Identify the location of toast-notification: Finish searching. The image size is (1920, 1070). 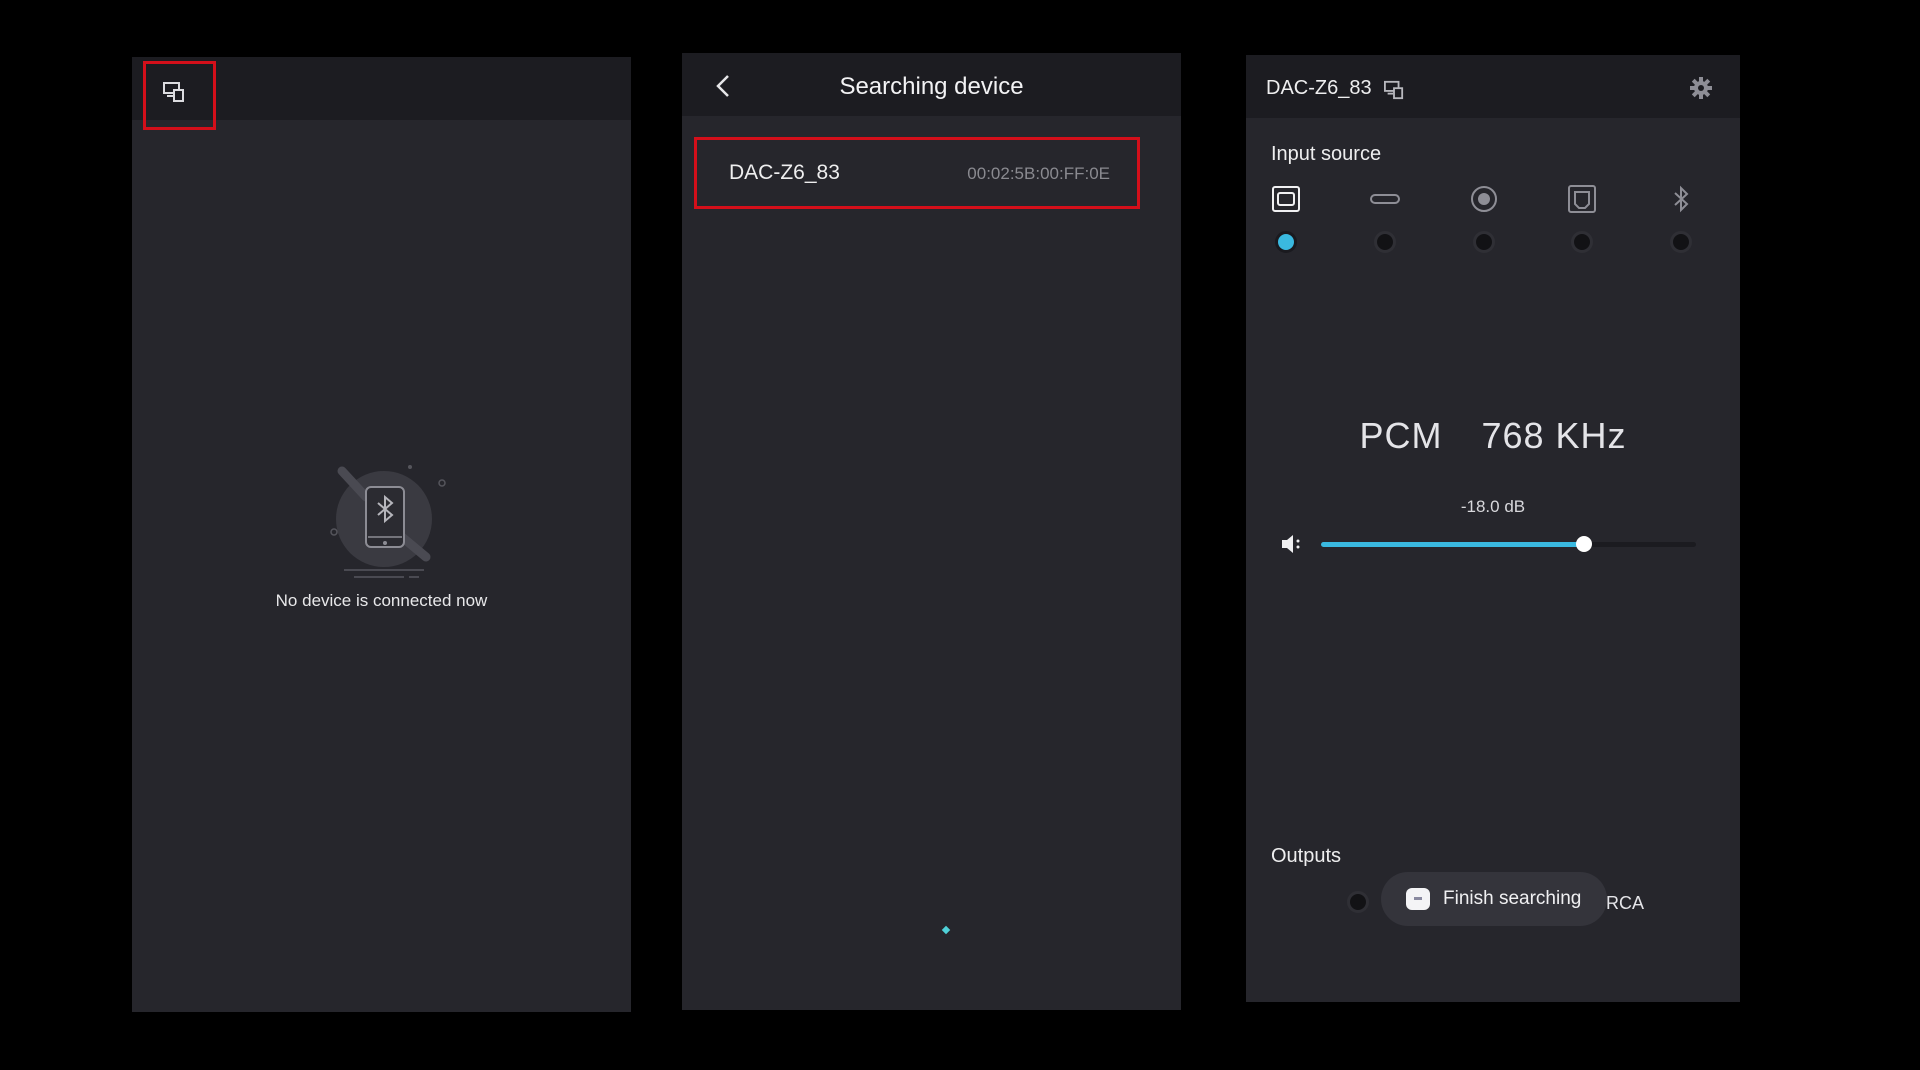
(1494, 899).